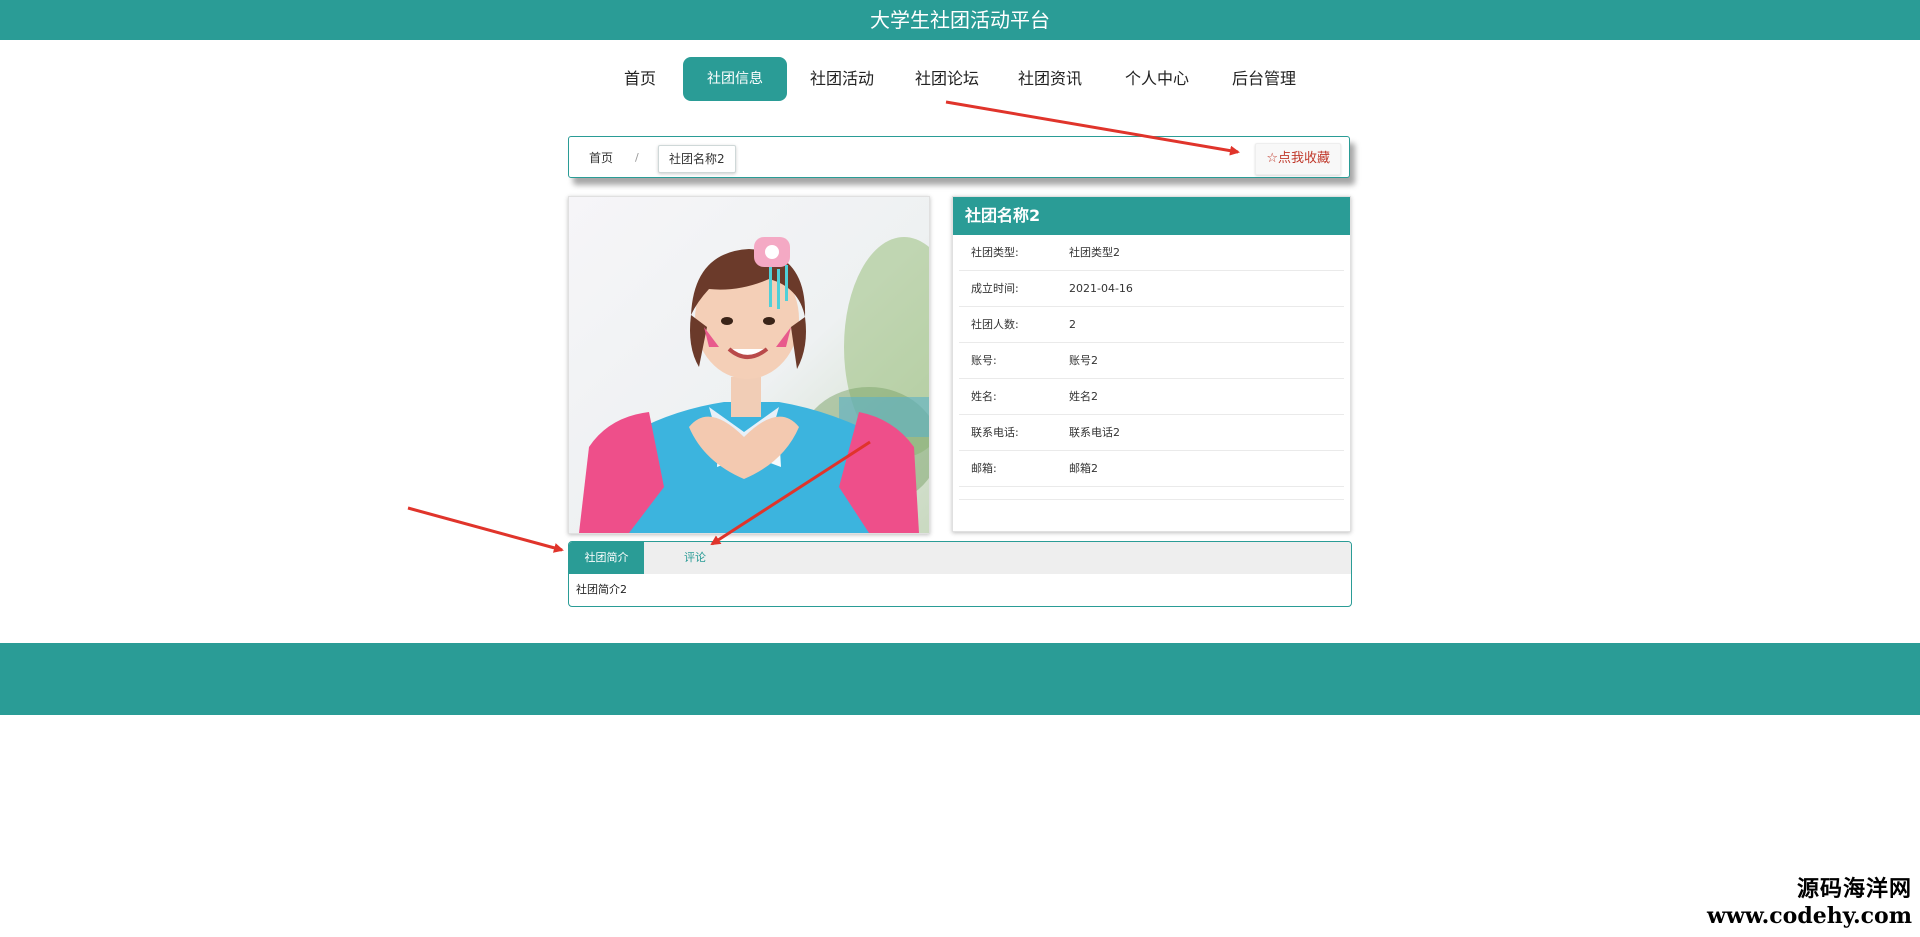 The image size is (1920, 937). Describe the element at coordinates (1809, 916) in the screenshot. I see `watermark-url: www.codehy.com` at that location.